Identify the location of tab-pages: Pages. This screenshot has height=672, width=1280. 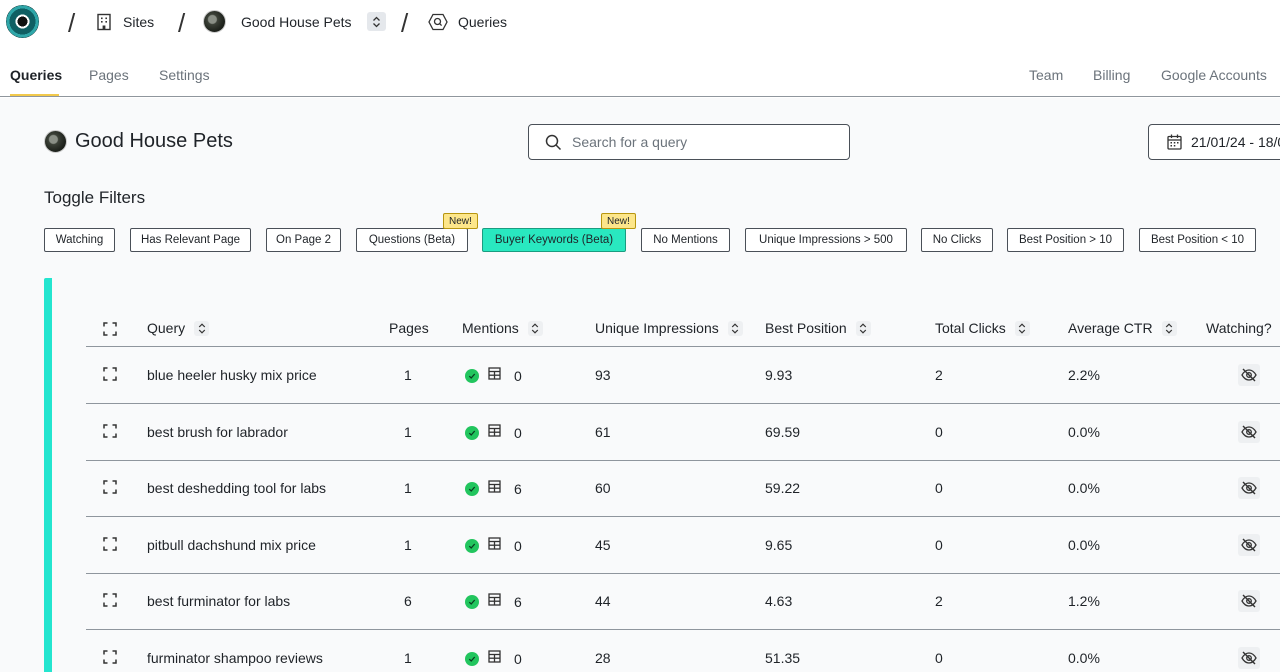
(109, 75).